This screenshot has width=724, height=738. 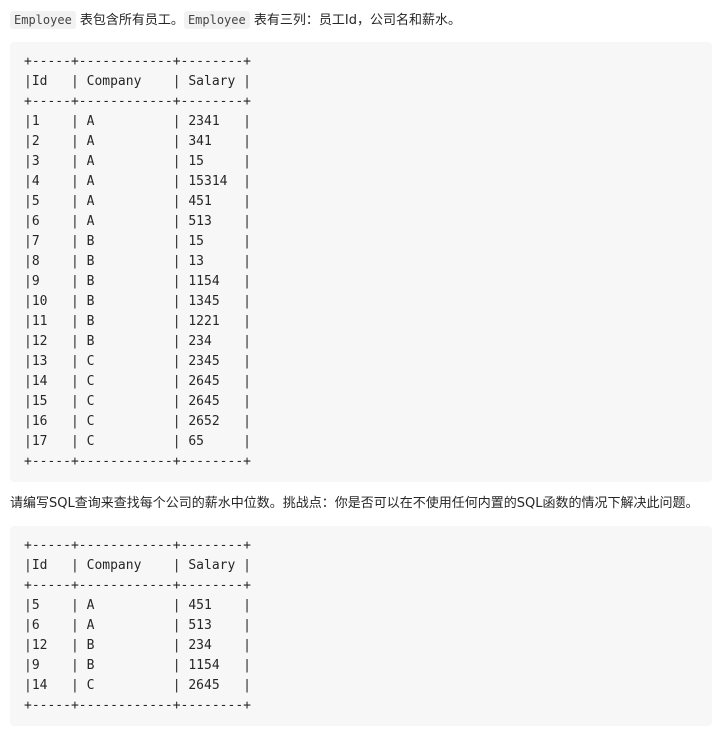 I want to click on table-row: |13 | C | 2345 |, so click(x=137, y=361).